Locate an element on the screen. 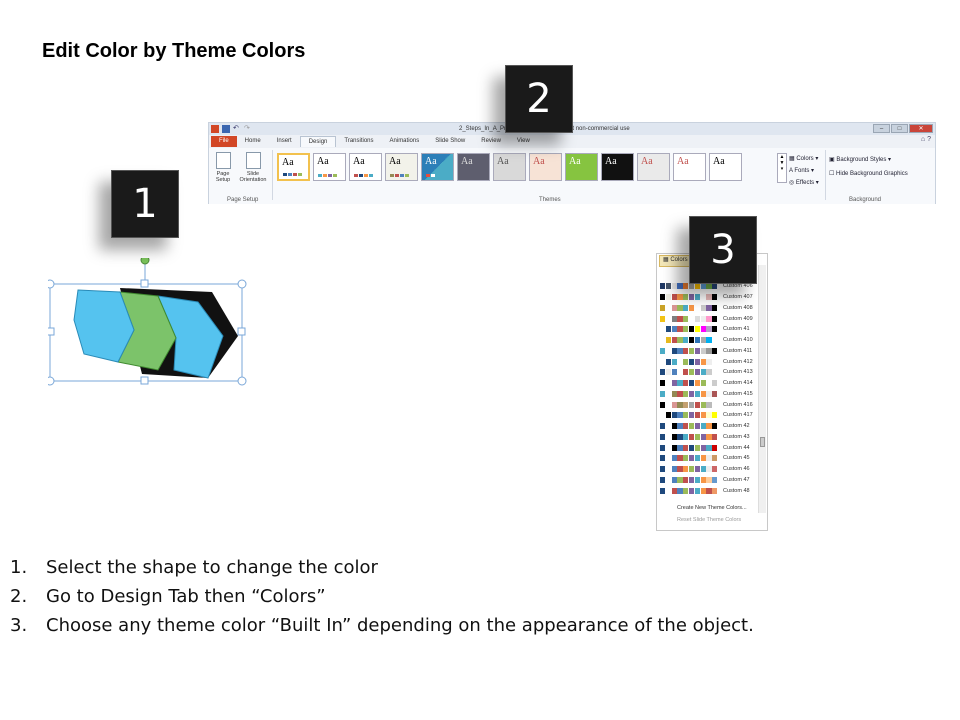 The height and width of the screenshot is (720, 960). tab-slide-show: Slide Show is located at coordinates (450, 141).